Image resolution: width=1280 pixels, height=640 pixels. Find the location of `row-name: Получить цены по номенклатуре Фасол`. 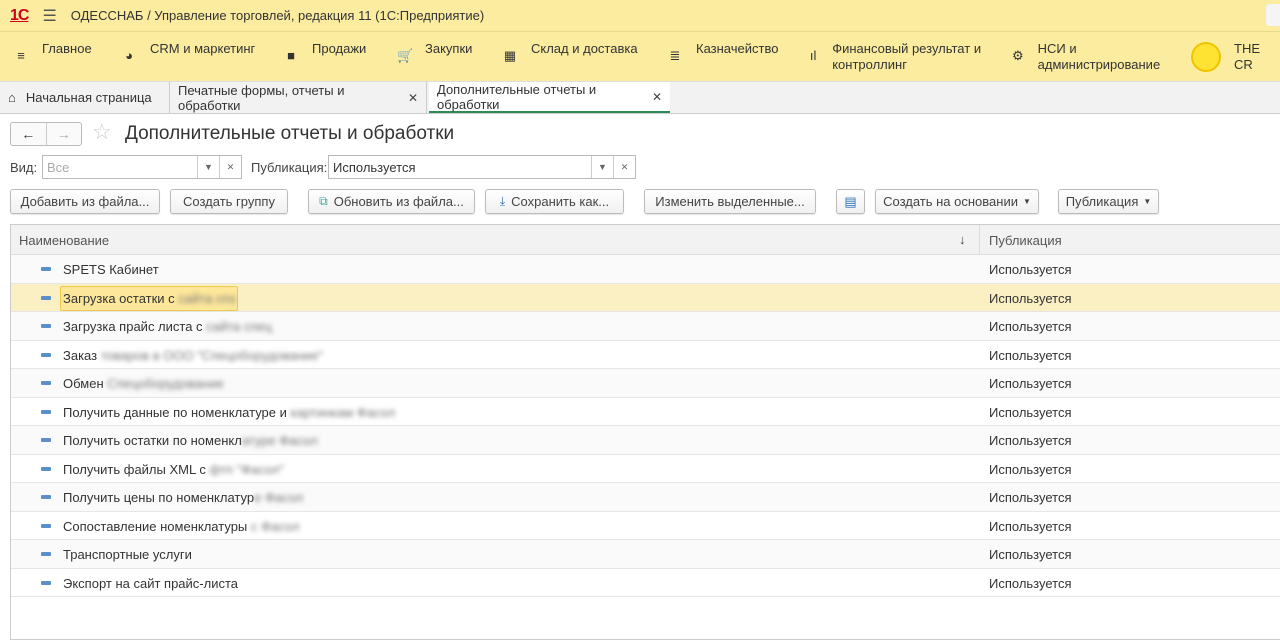

row-name: Получить цены по номенклатуре Фасол is located at coordinates (183, 497).